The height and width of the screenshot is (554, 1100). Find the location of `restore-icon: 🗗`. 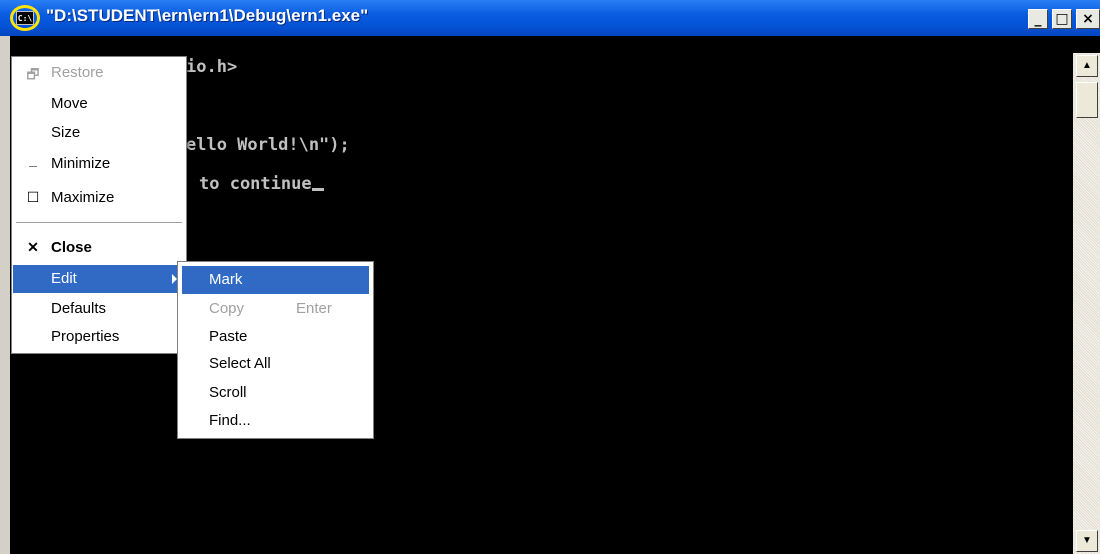

restore-icon: 🗗 is located at coordinates (33, 74).